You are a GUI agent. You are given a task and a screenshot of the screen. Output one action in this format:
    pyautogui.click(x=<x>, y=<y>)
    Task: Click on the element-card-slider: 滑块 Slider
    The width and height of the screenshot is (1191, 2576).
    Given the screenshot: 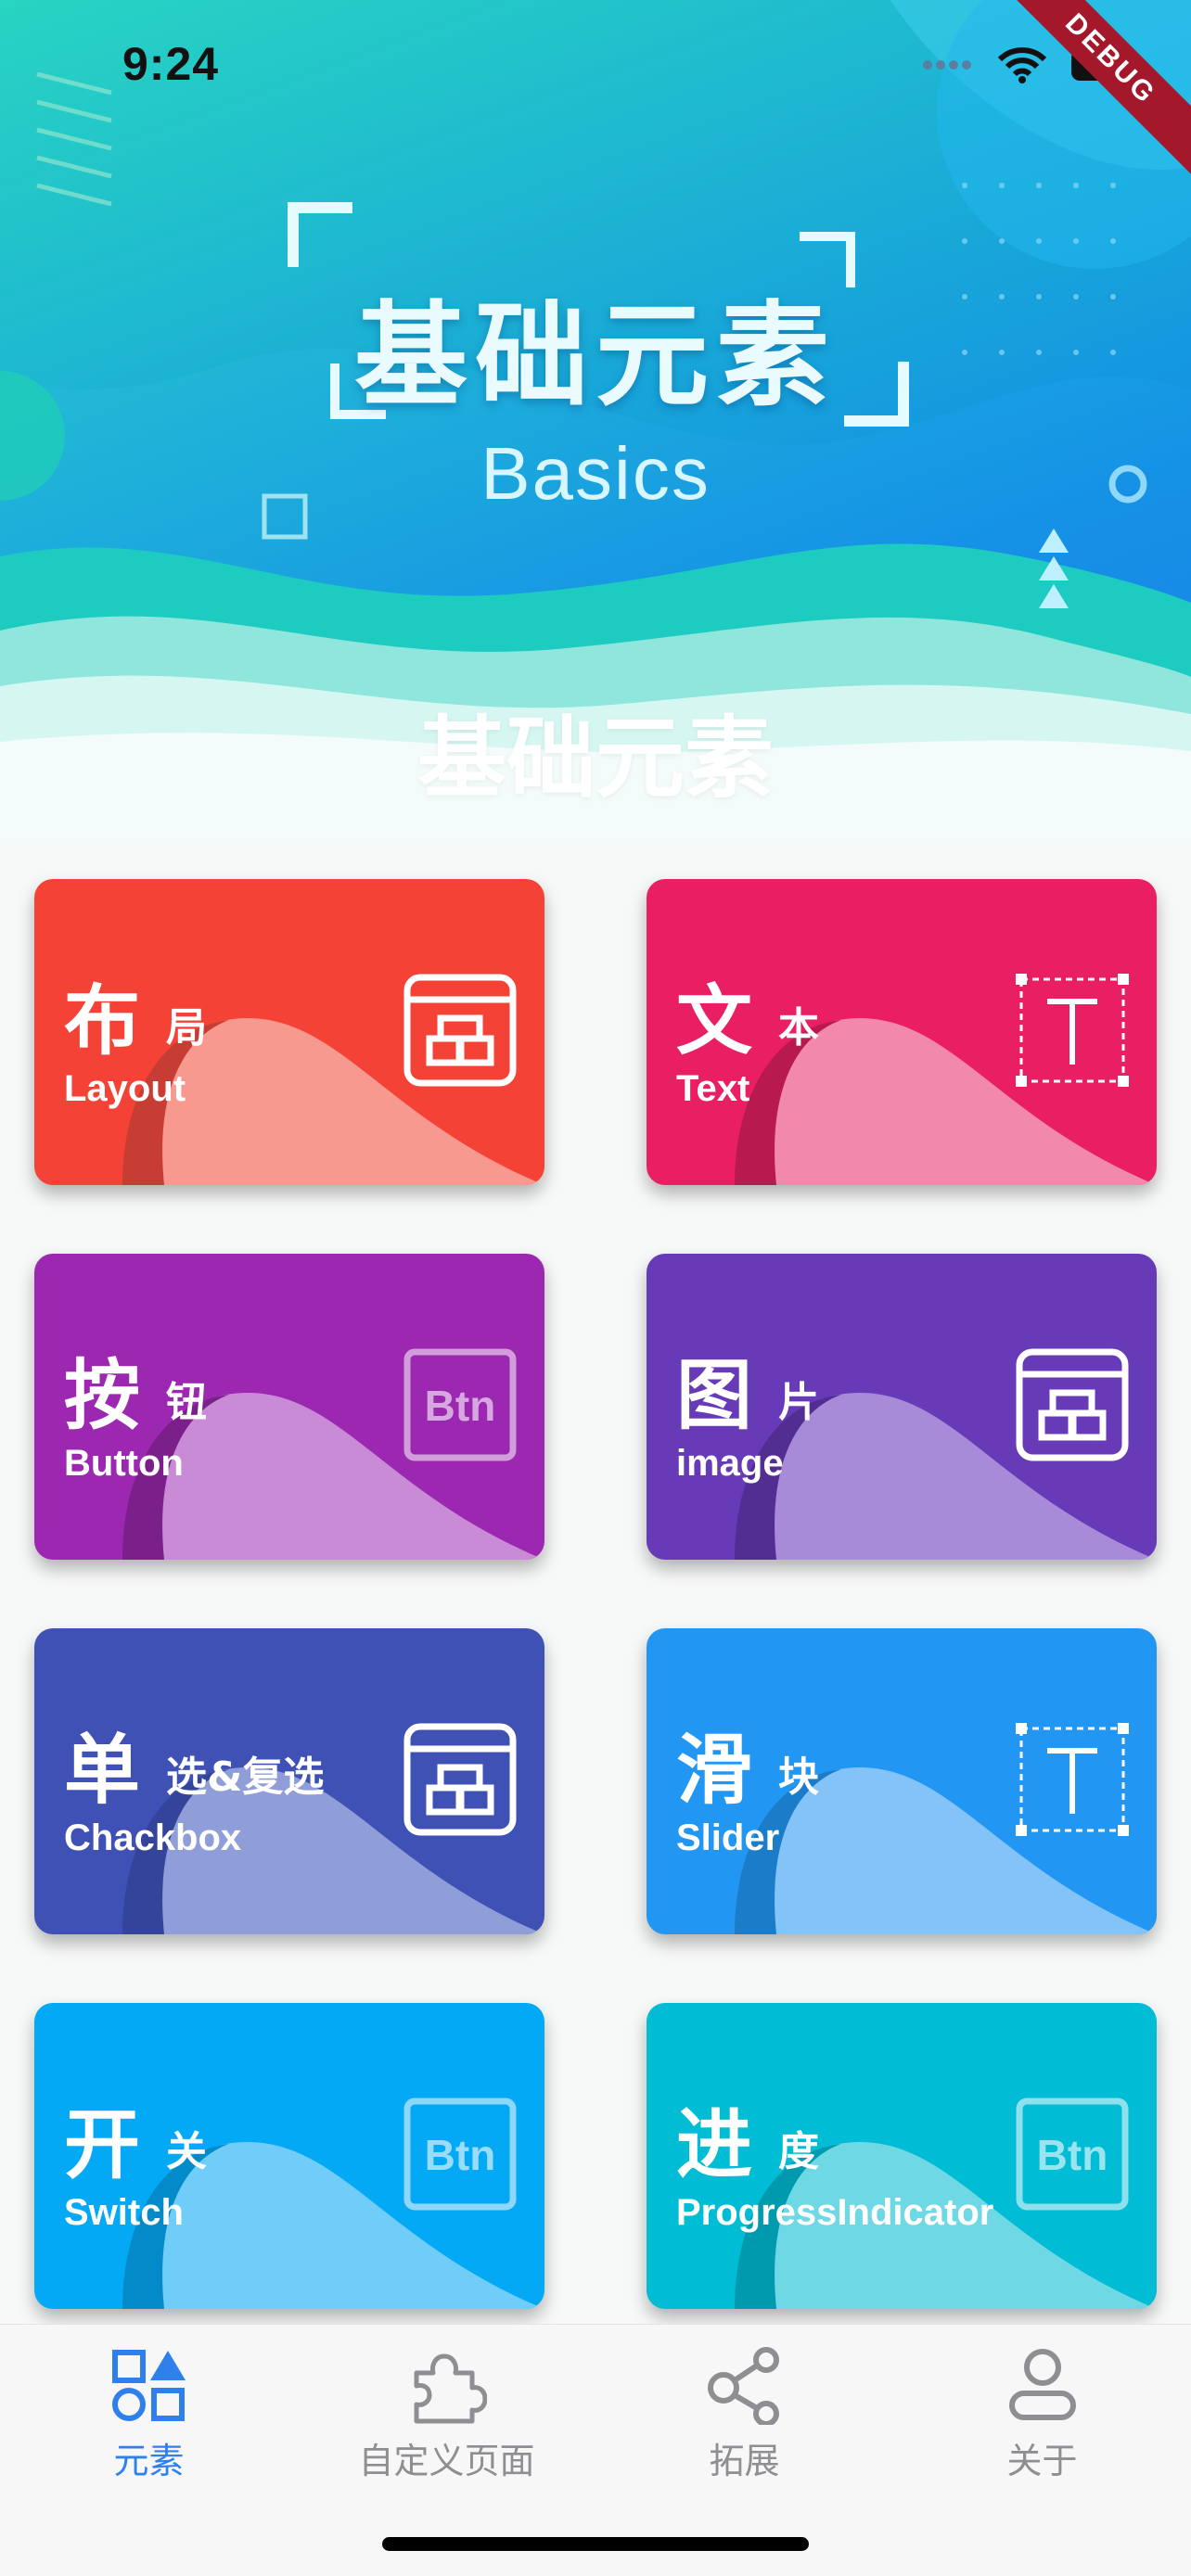 What is the action you would take?
    pyautogui.click(x=902, y=1781)
    